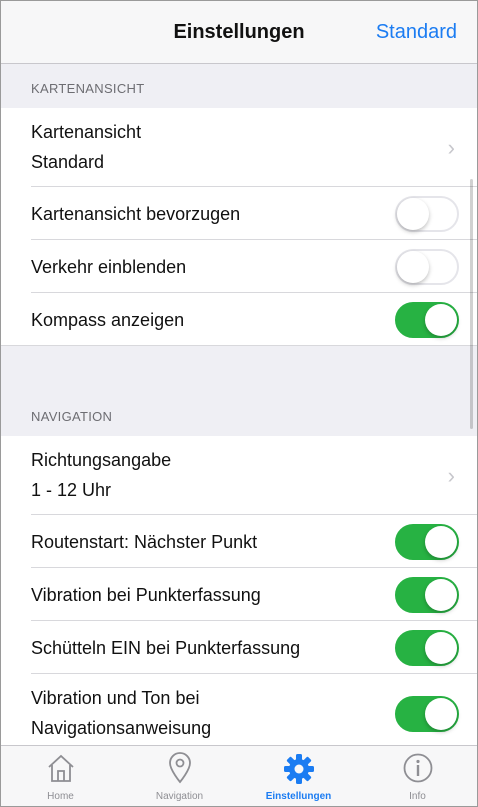 This screenshot has height=807, width=478. I want to click on tab-info-label: Info, so click(417, 796).